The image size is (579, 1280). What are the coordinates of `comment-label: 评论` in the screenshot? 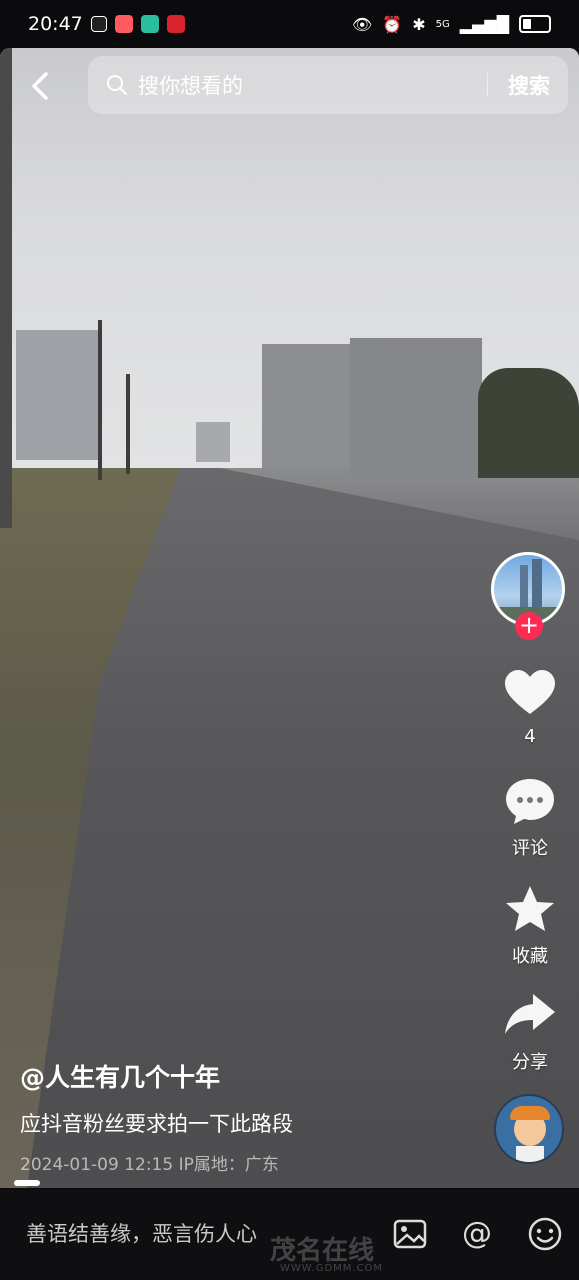 It's located at (530, 848).